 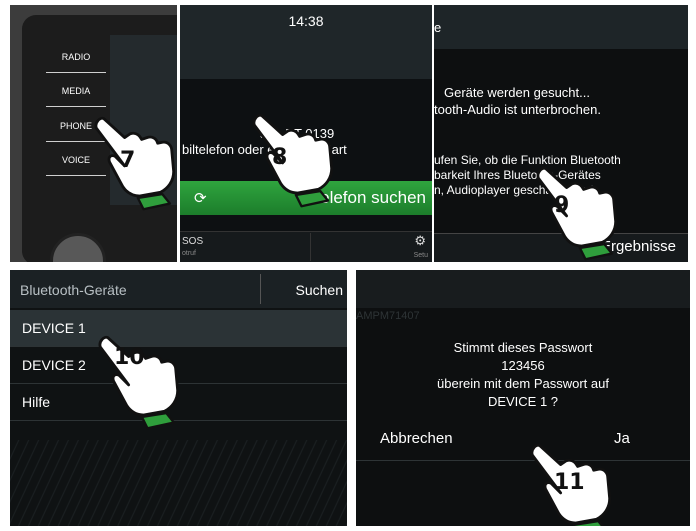 What do you see at coordinates (93, 133) in the screenshot?
I see `panel-main-menu: RADIO MEDIA PHONE VOICE 7` at bounding box center [93, 133].